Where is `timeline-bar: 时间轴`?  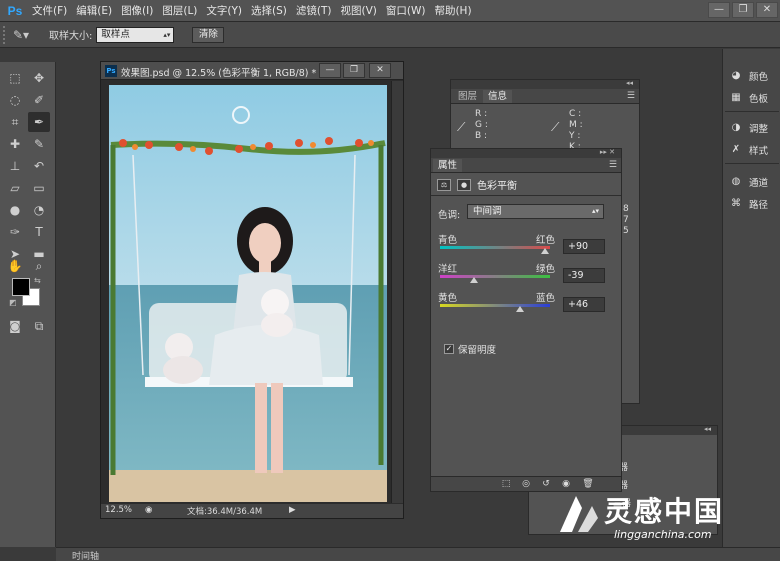 timeline-bar: 时间轴 is located at coordinates (418, 554).